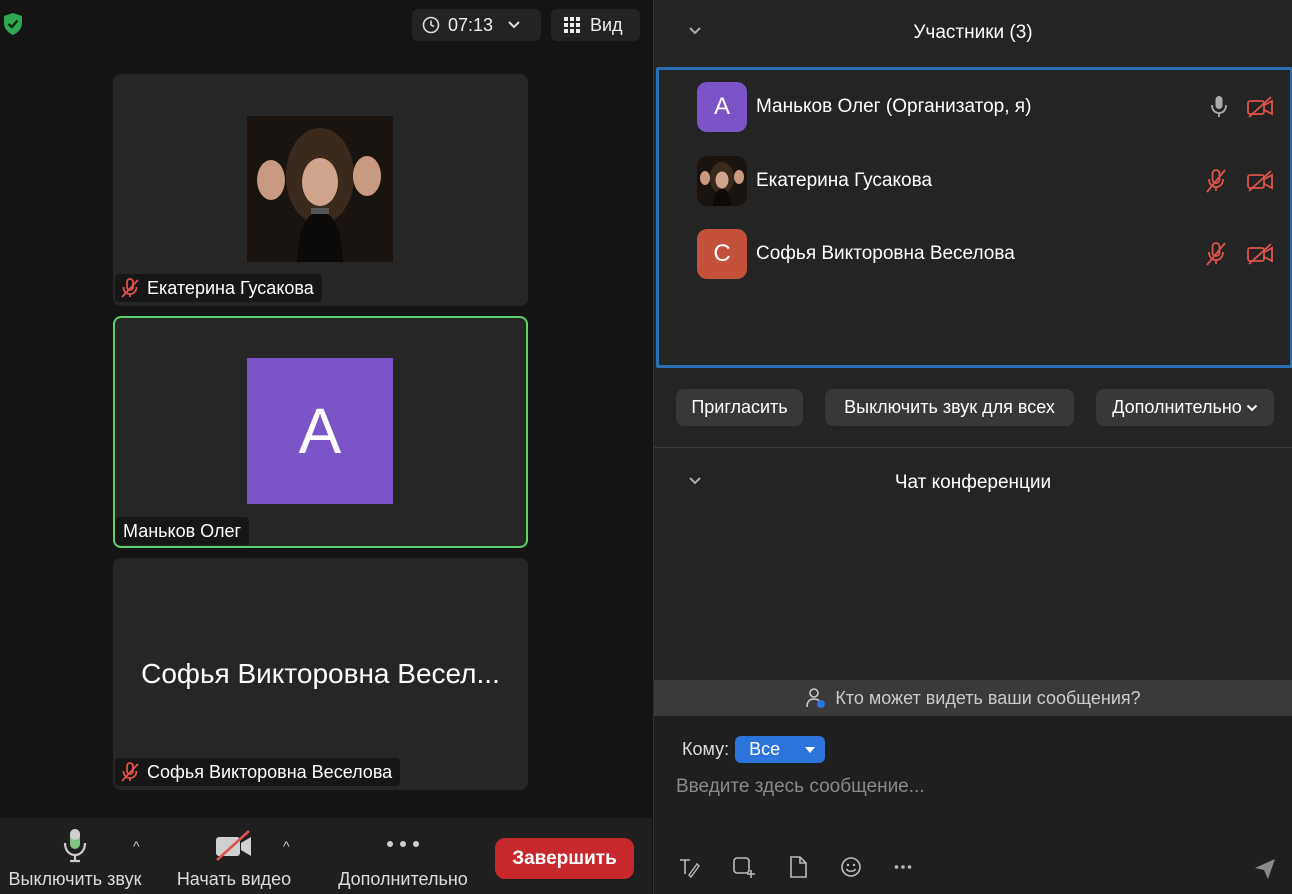  Describe the element at coordinates (286, 846) in the screenshot. I see `video-options-chevron-icon: ^` at that location.